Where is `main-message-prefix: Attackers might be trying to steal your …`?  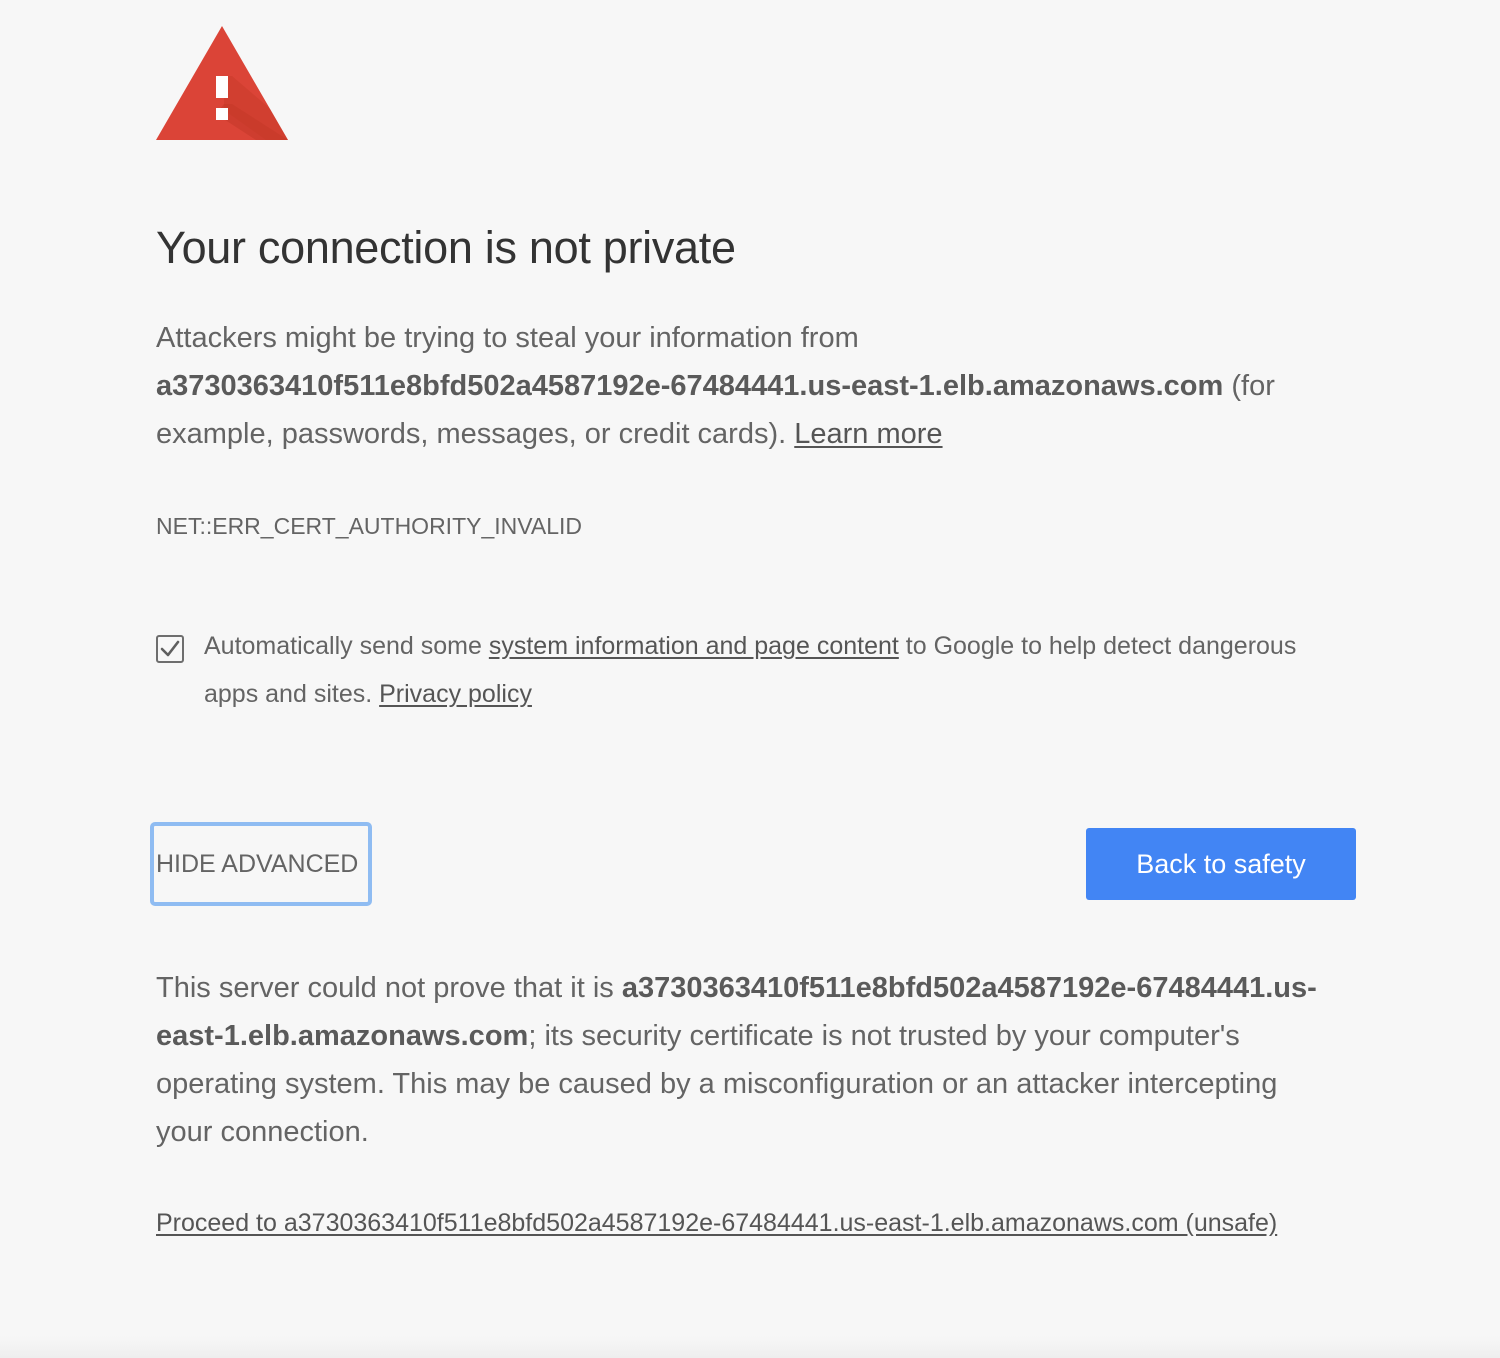 main-message-prefix: Attackers might be trying to steal your … is located at coordinates (507, 338).